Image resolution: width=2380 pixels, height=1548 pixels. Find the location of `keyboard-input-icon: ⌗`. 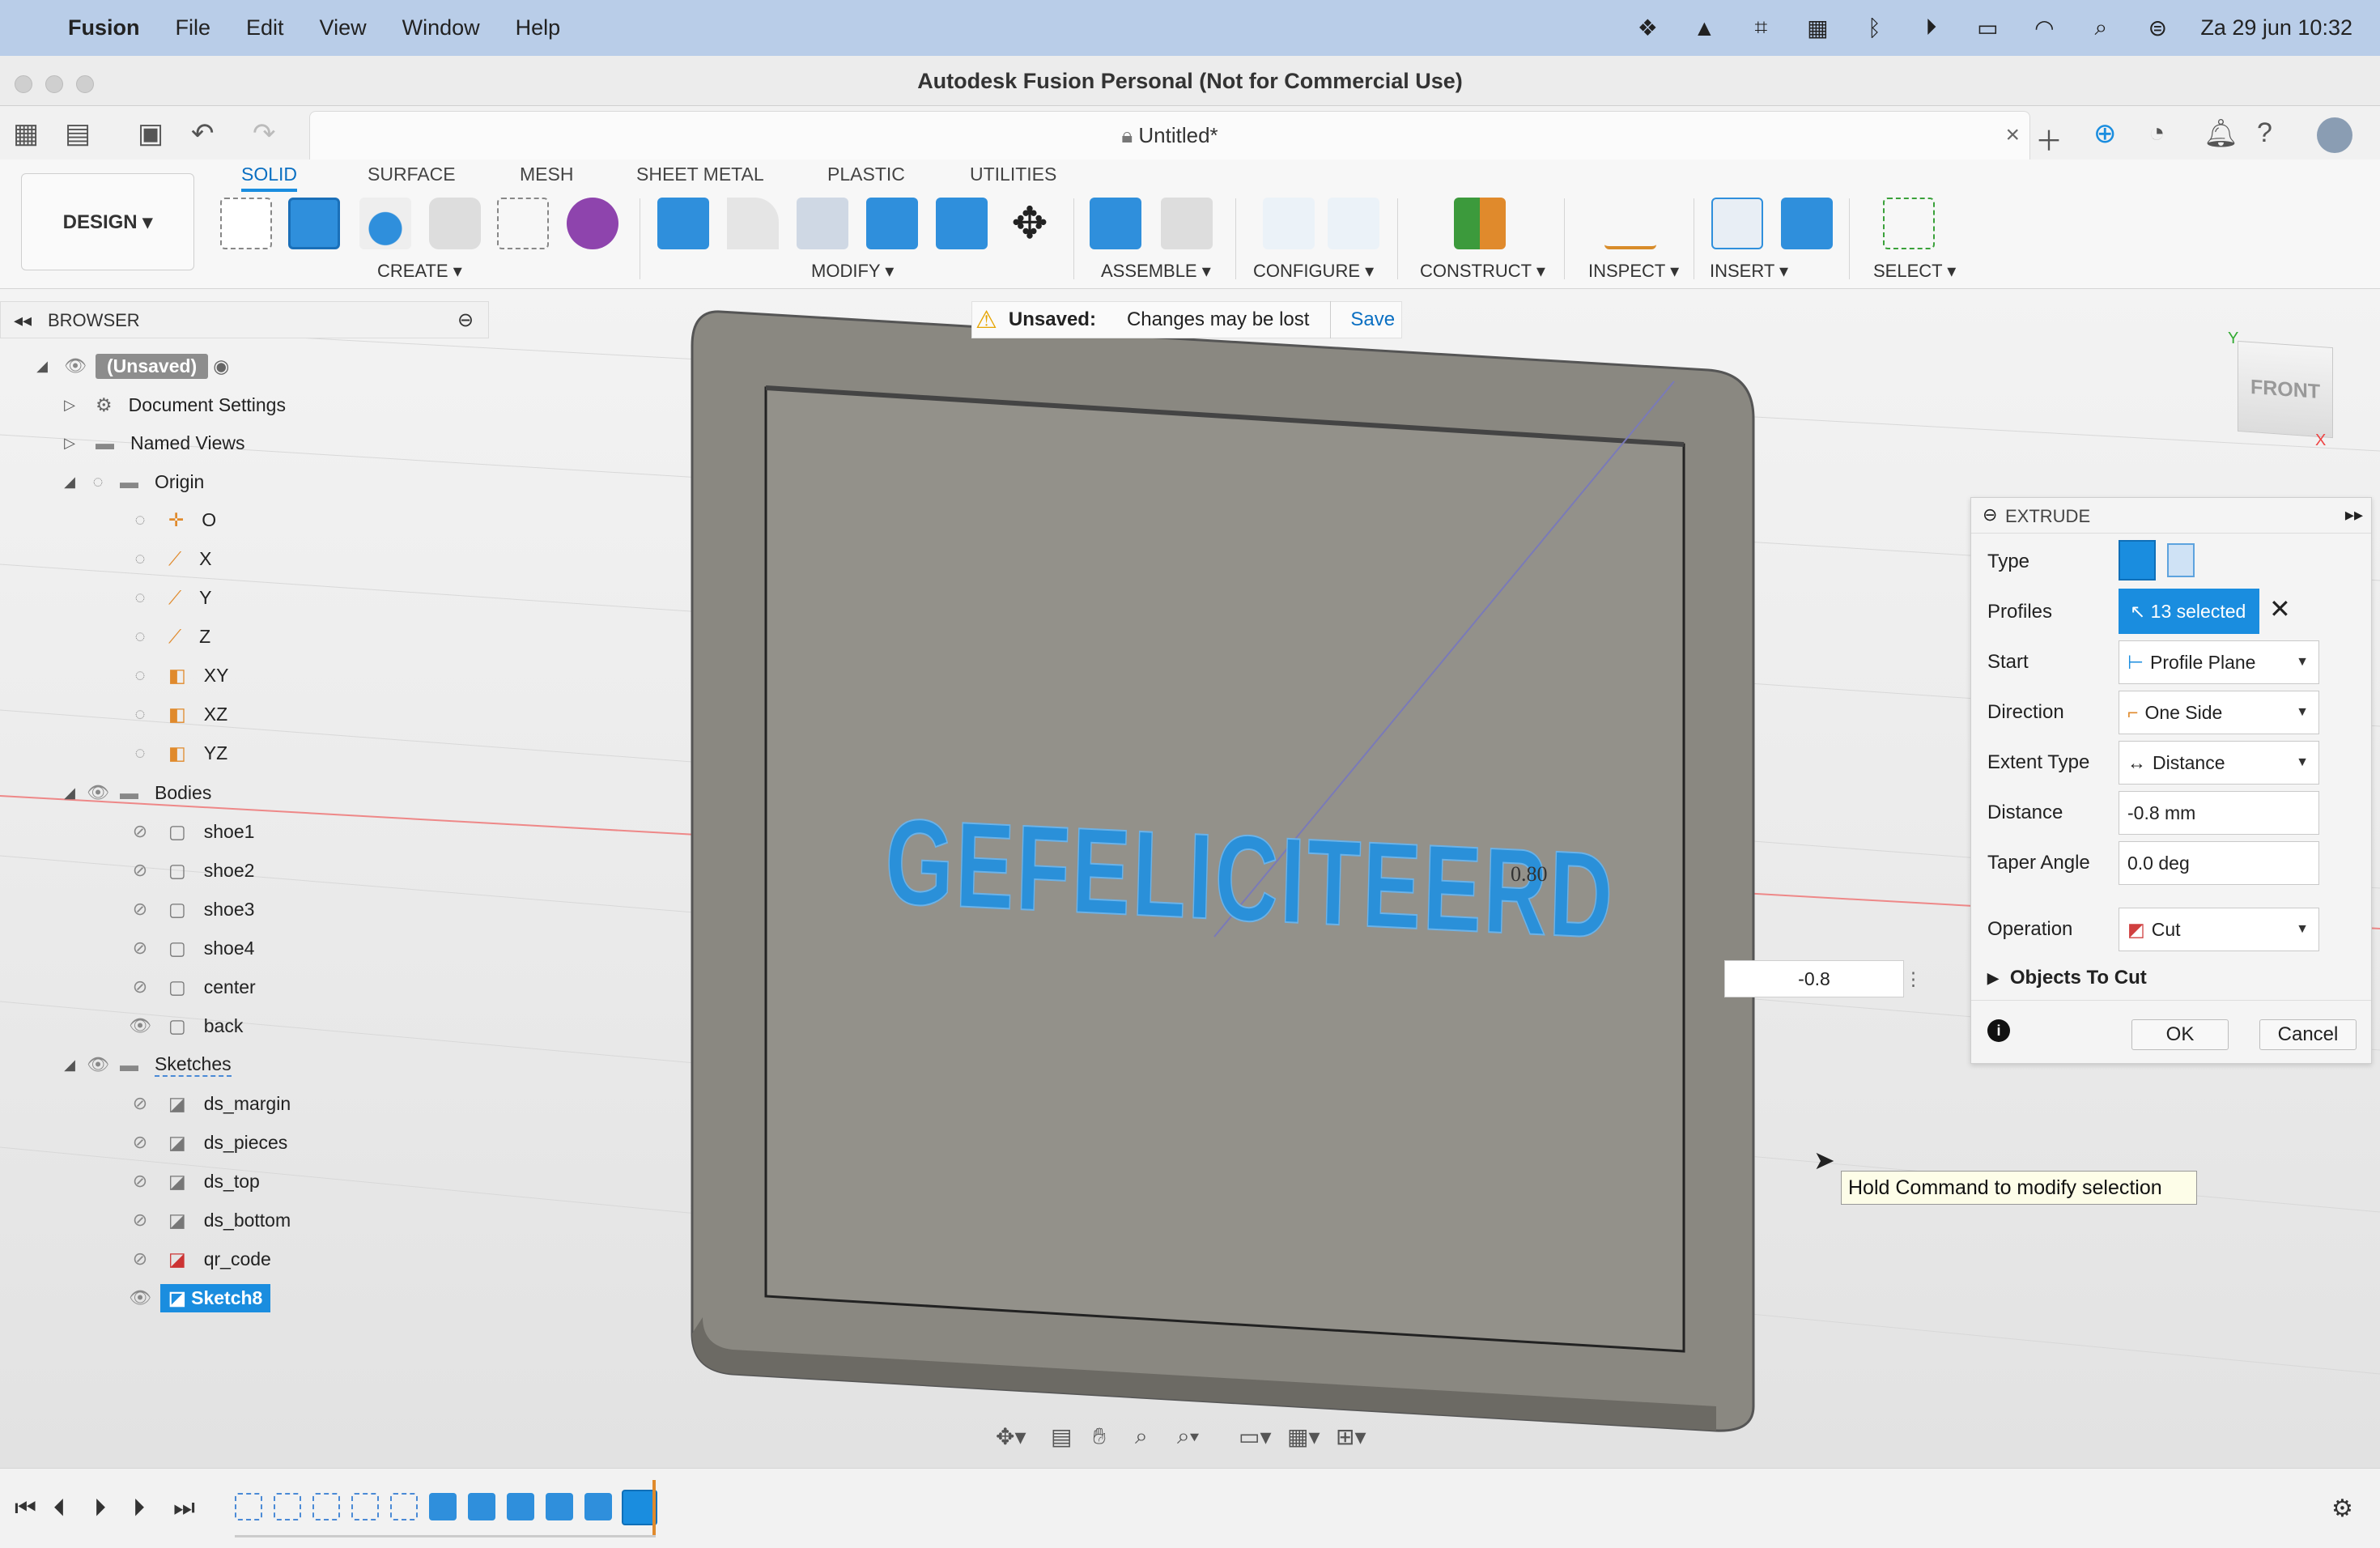

keyboard-input-icon: ⌗ is located at coordinates (1761, 27).